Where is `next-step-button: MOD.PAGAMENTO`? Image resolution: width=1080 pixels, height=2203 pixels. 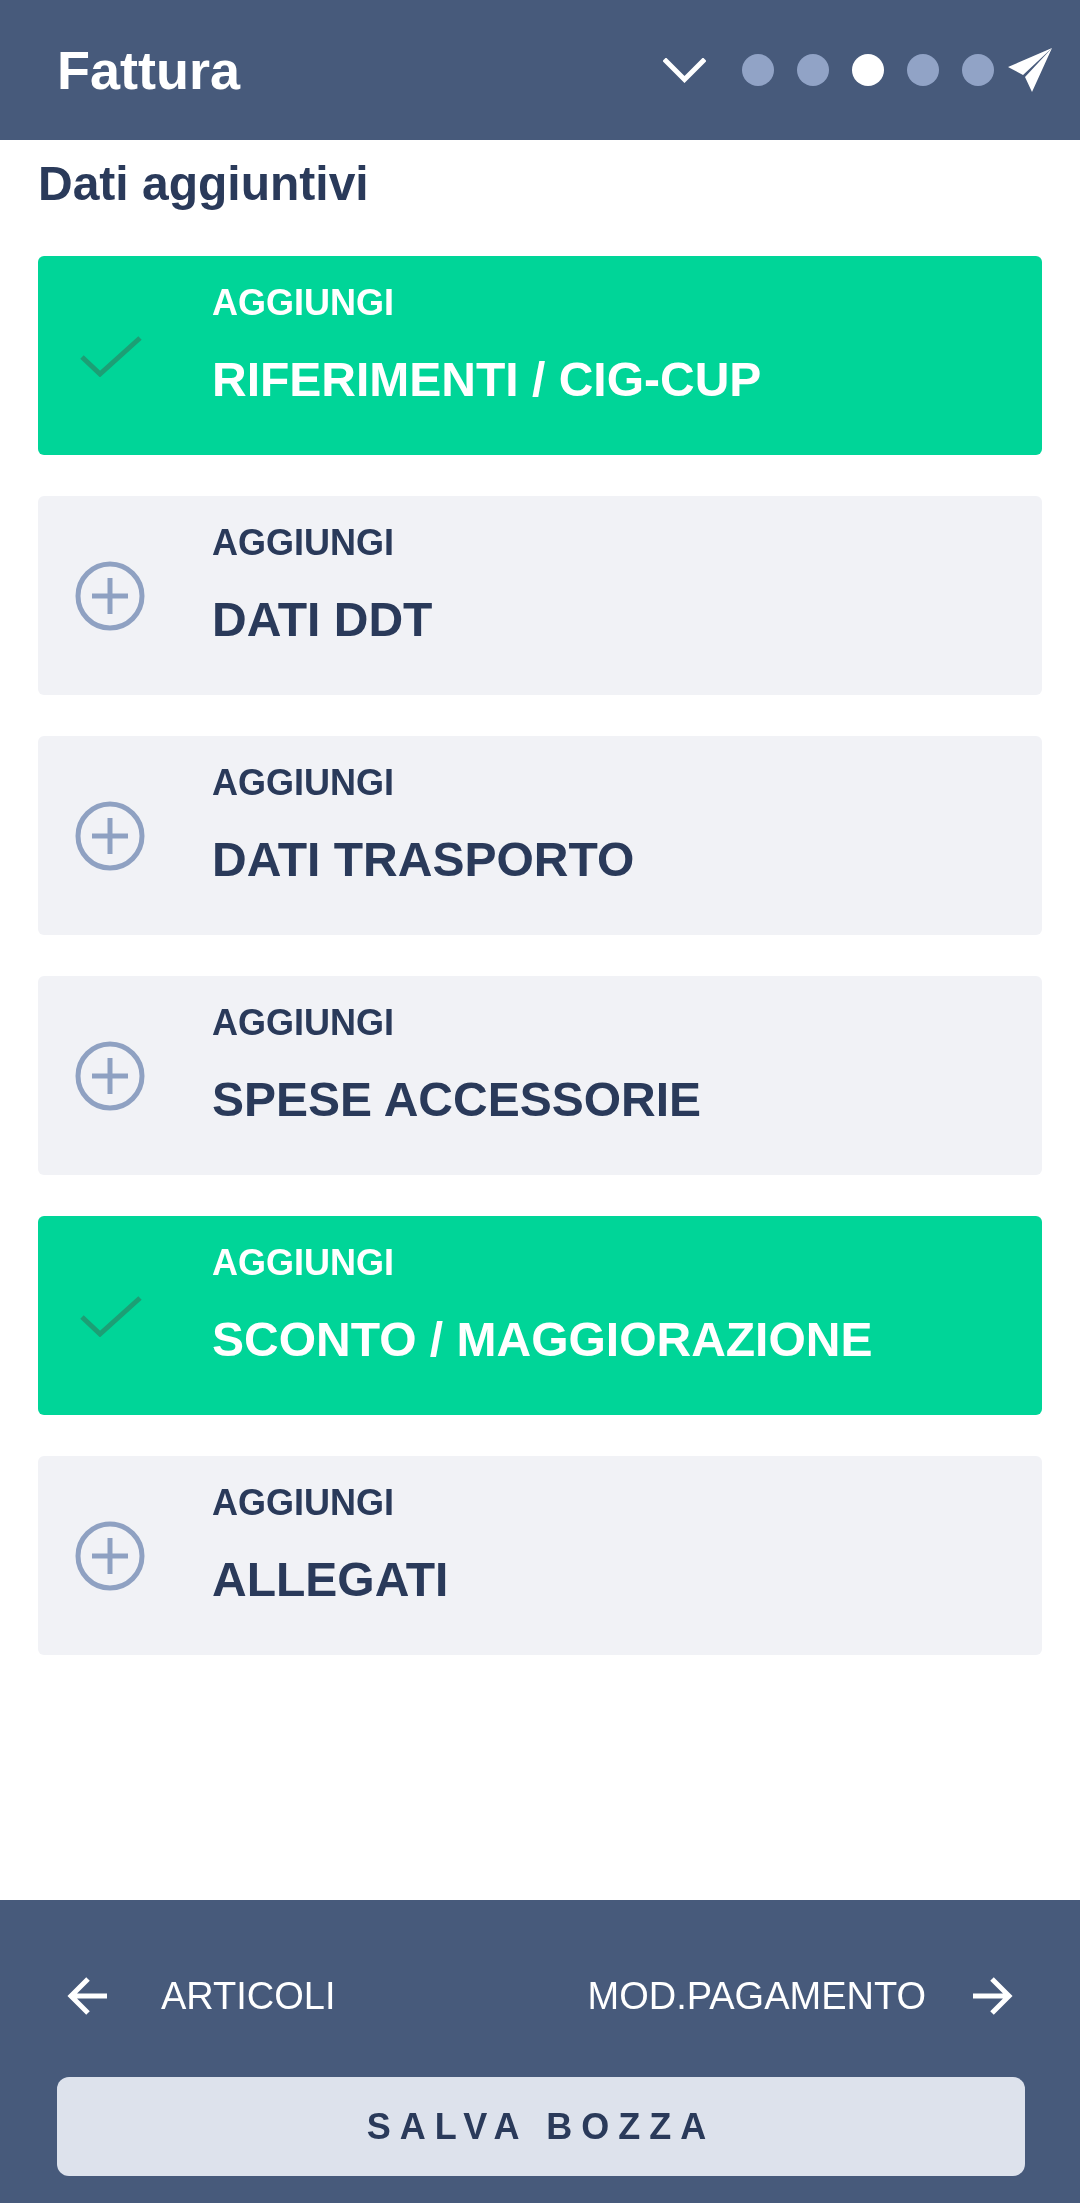 next-step-button: MOD.PAGAMENTO is located at coordinates (805, 1996).